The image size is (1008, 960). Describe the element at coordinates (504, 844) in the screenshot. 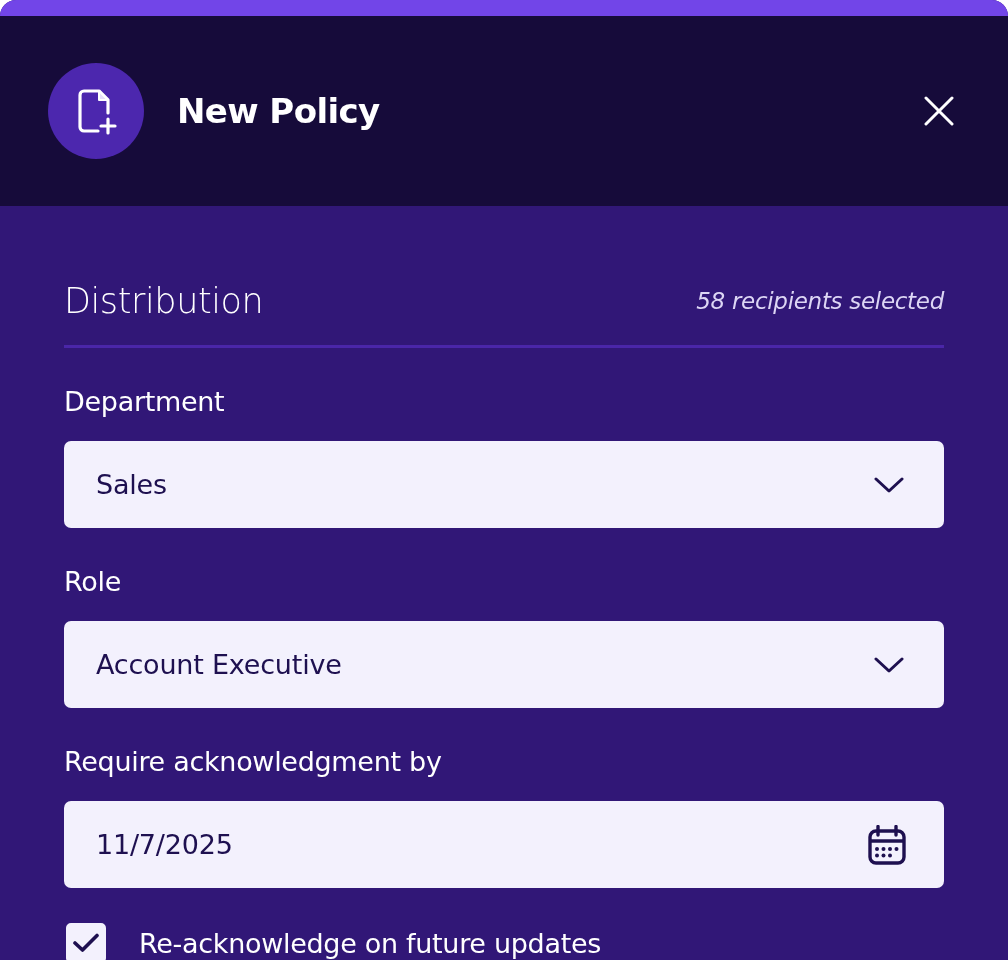

I see `date-field: 11/7/2025` at that location.